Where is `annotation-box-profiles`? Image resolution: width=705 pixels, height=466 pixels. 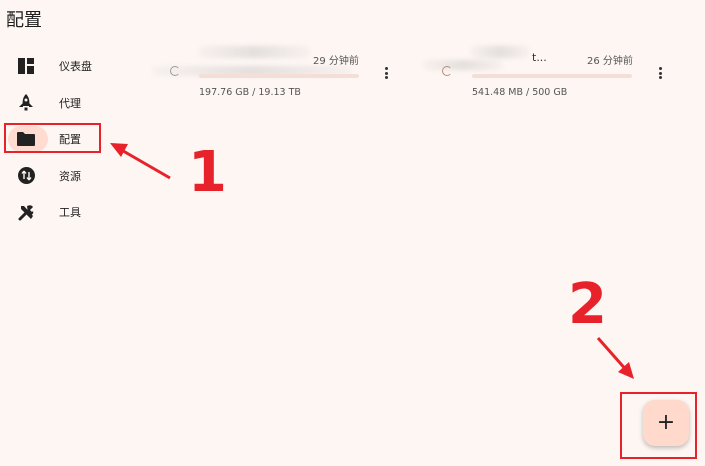
annotation-box-profiles is located at coordinates (52, 138).